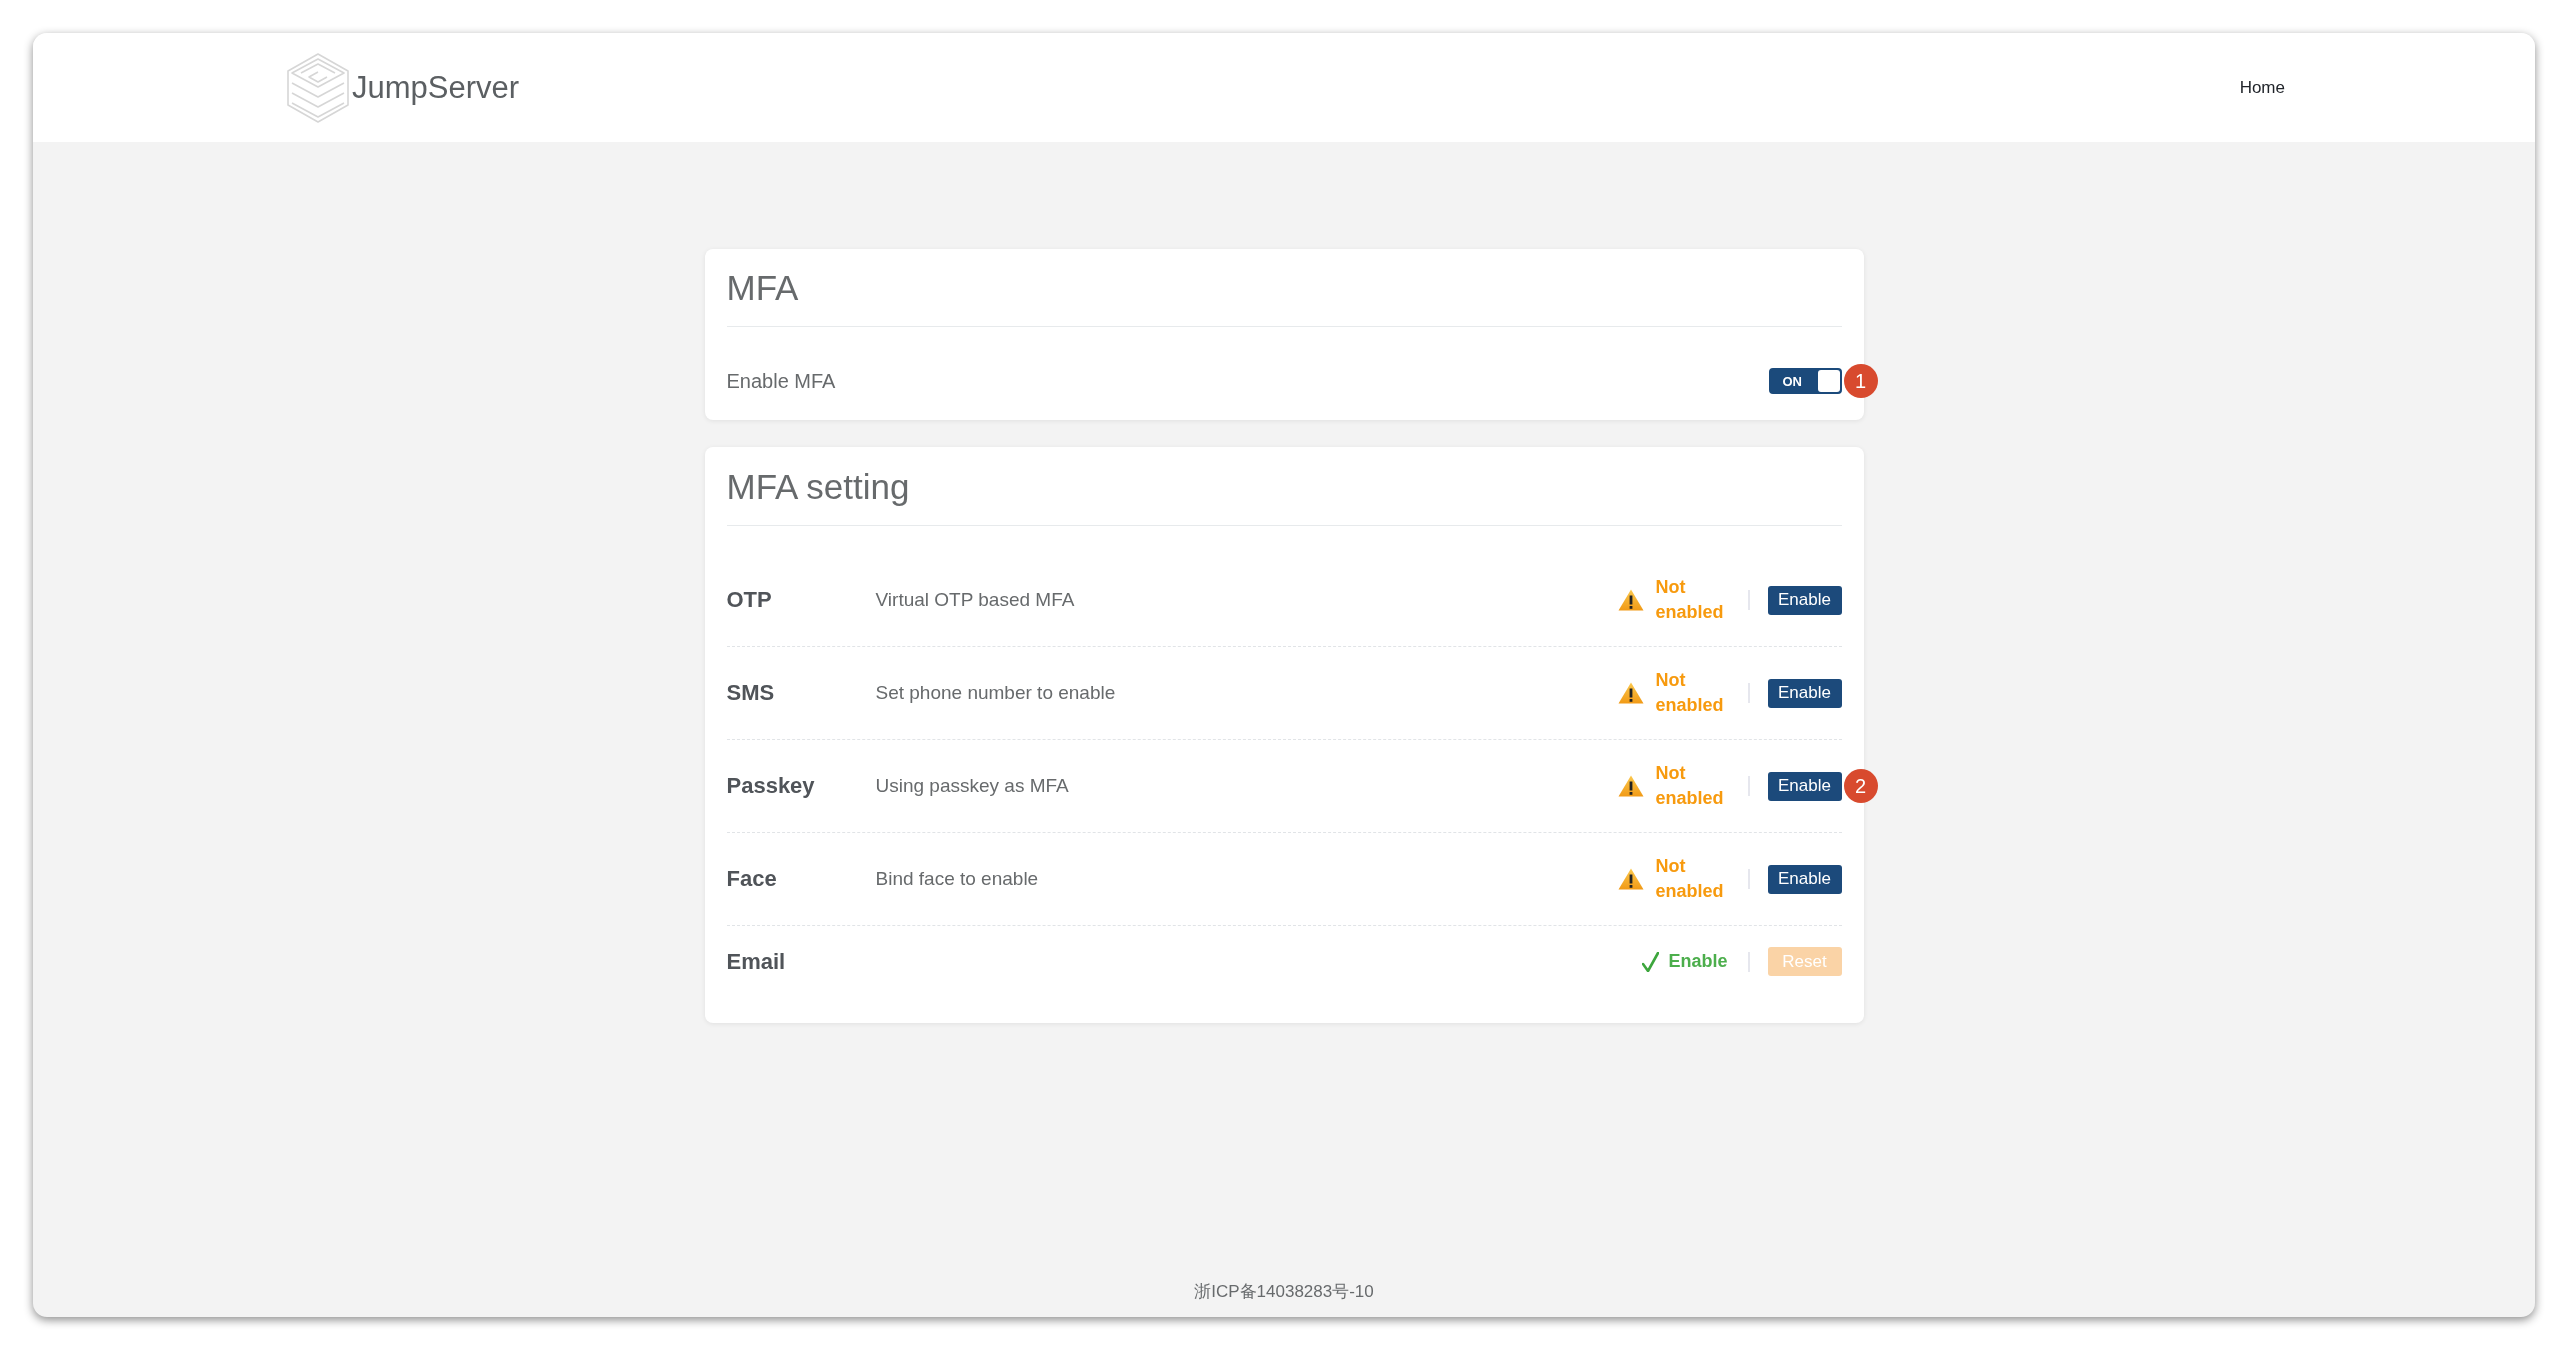  Describe the element at coordinates (1860, 381) in the screenshot. I see `callout-number: 1` at that location.